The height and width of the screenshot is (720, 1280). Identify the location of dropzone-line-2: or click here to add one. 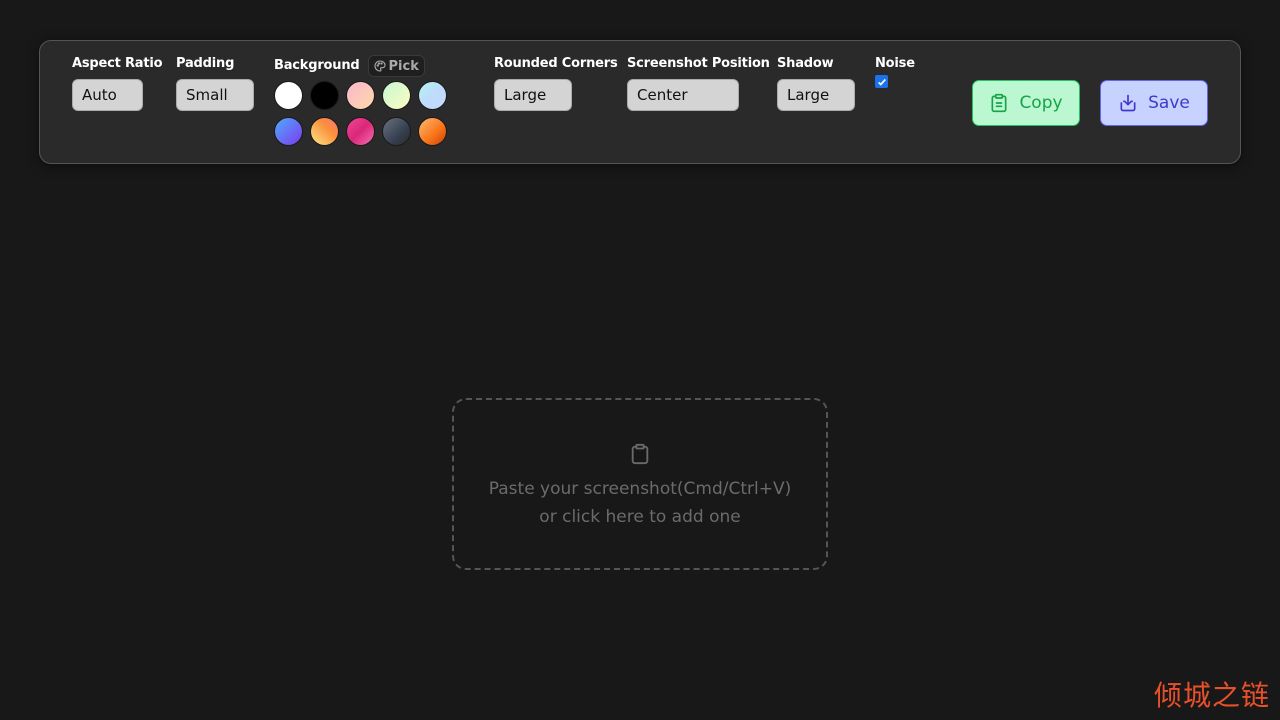
(640, 517).